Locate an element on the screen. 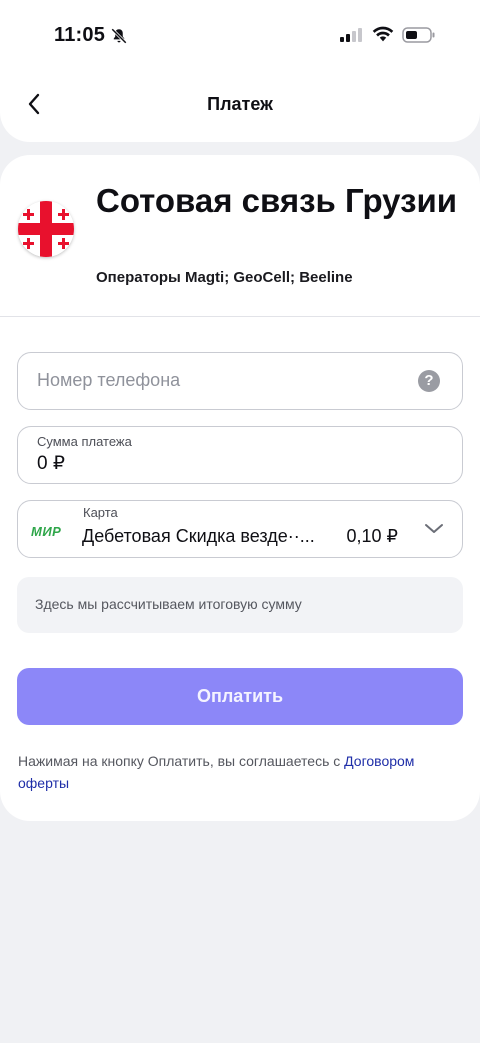 Image resolution: width=480 pixels, height=1043 pixels. question-icon: ? is located at coordinates (429, 381).